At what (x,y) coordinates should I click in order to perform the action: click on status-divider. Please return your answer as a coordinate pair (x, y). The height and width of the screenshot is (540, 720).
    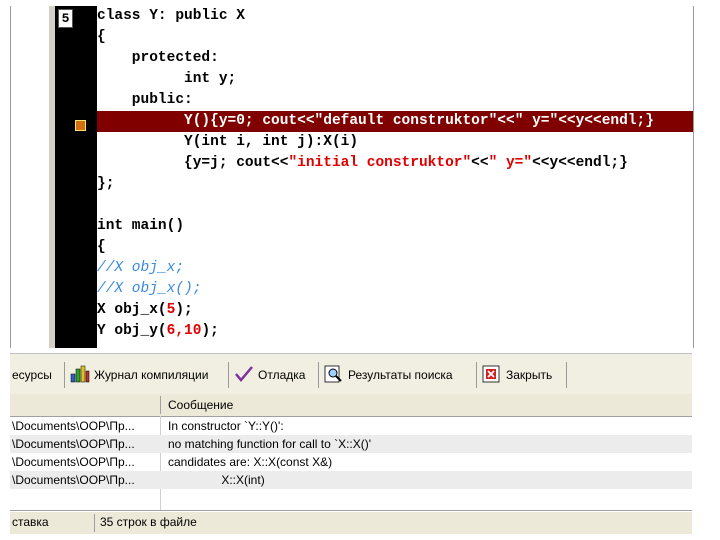
    Looking at the image, I should click on (94, 523).